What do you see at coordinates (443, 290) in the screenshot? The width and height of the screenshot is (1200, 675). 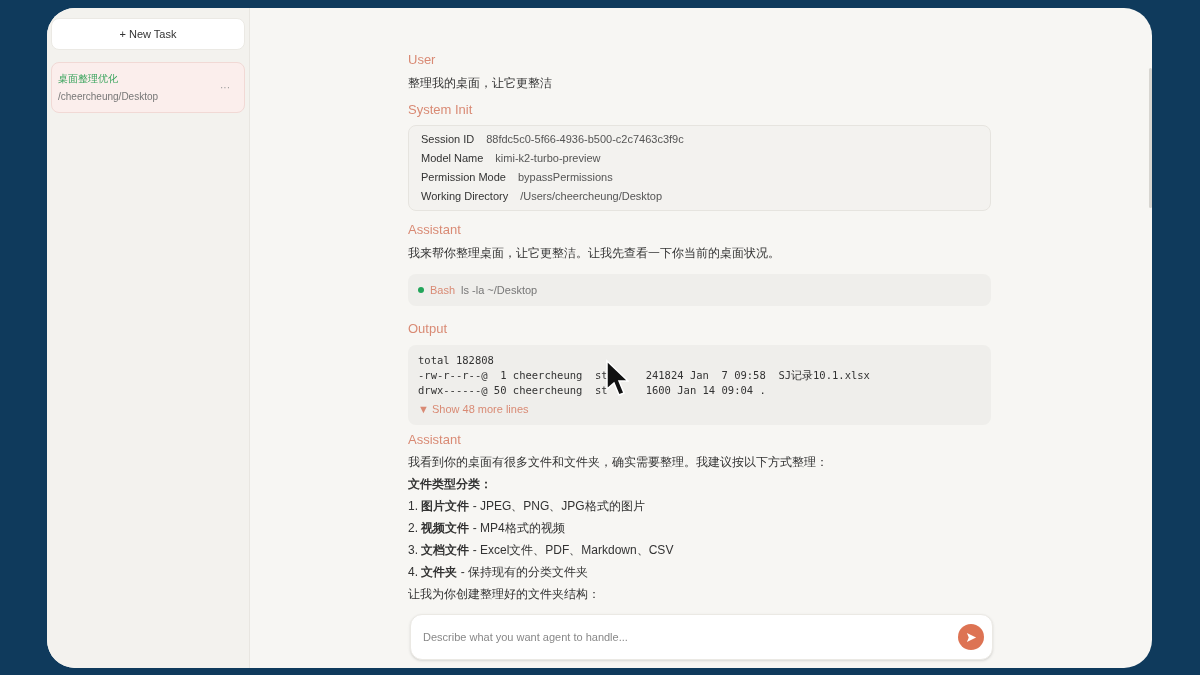 I see `tool-name: Bash` at bounding box center [443, 290].